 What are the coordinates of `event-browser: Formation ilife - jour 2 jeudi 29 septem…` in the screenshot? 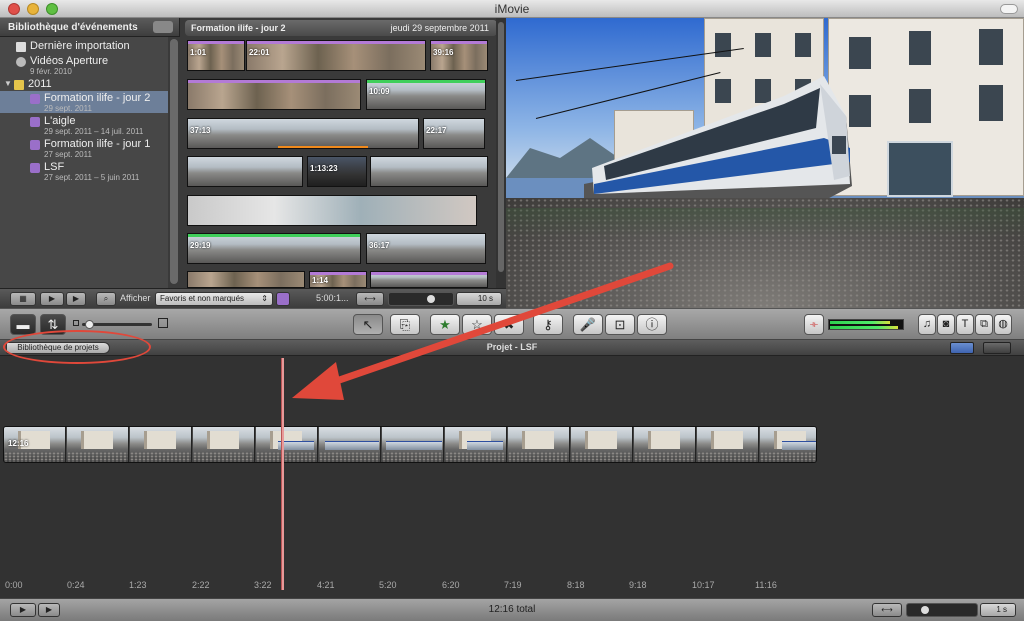 It's located at (343, 153).